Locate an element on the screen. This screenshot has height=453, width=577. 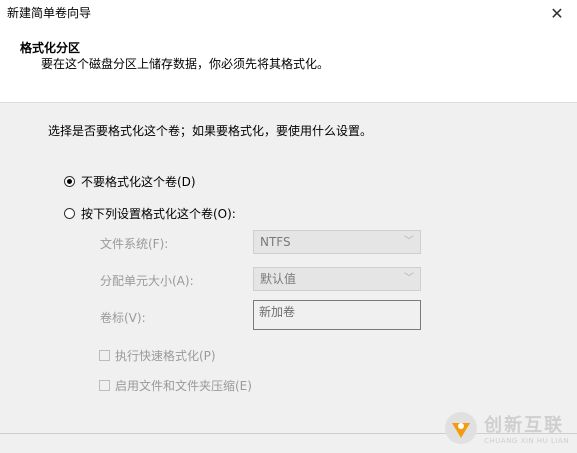
allocation-unit-label: 分配单元大小(A): is located at coordinates (147, 281).